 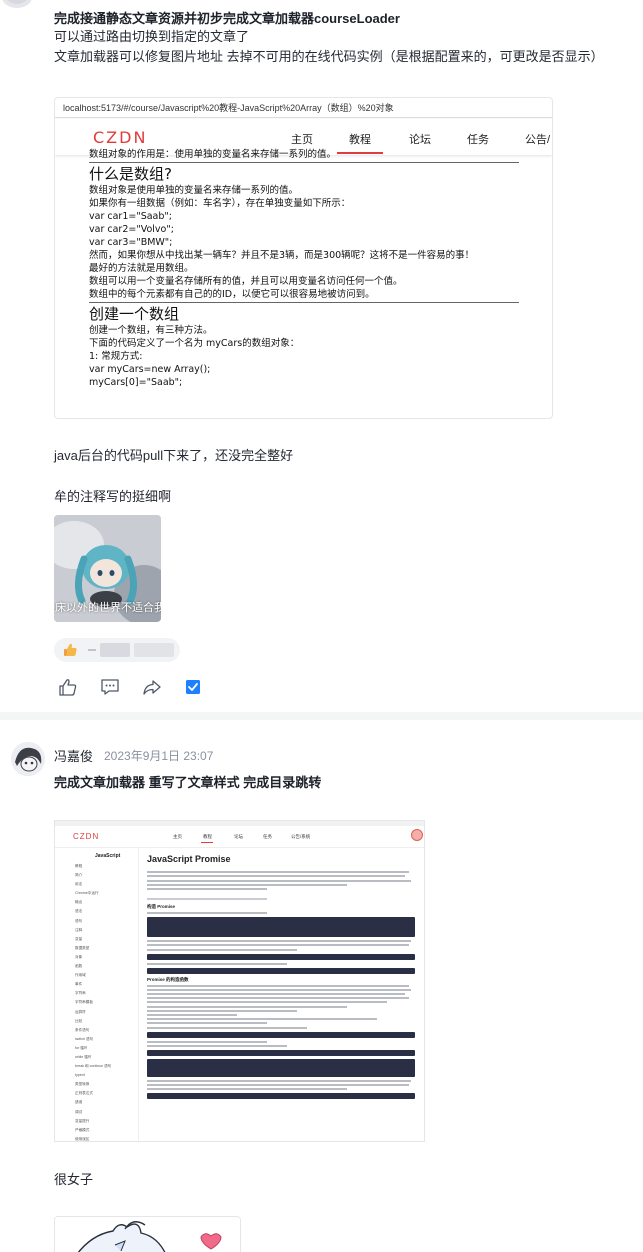 What do you see at coordinates (152, 687) in the screenshot?
I see `share-icon` at bounding box center [152, 687].